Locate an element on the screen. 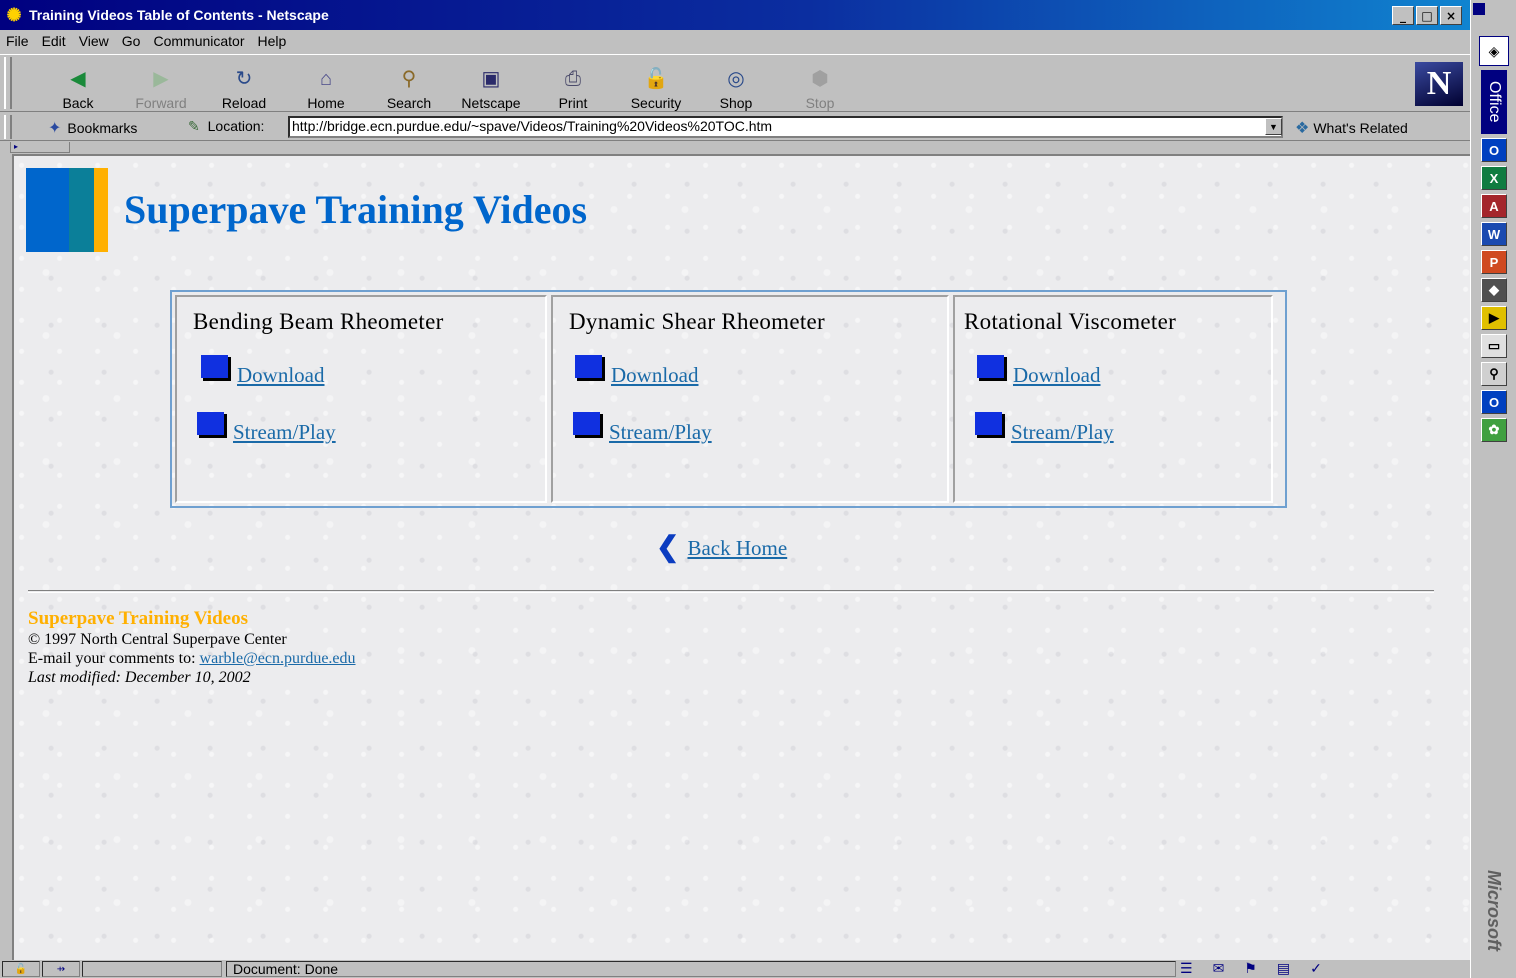 This screenshot has height=978, width=1516. security-status-icon: 🔓 is located at coordinates (21, 969).